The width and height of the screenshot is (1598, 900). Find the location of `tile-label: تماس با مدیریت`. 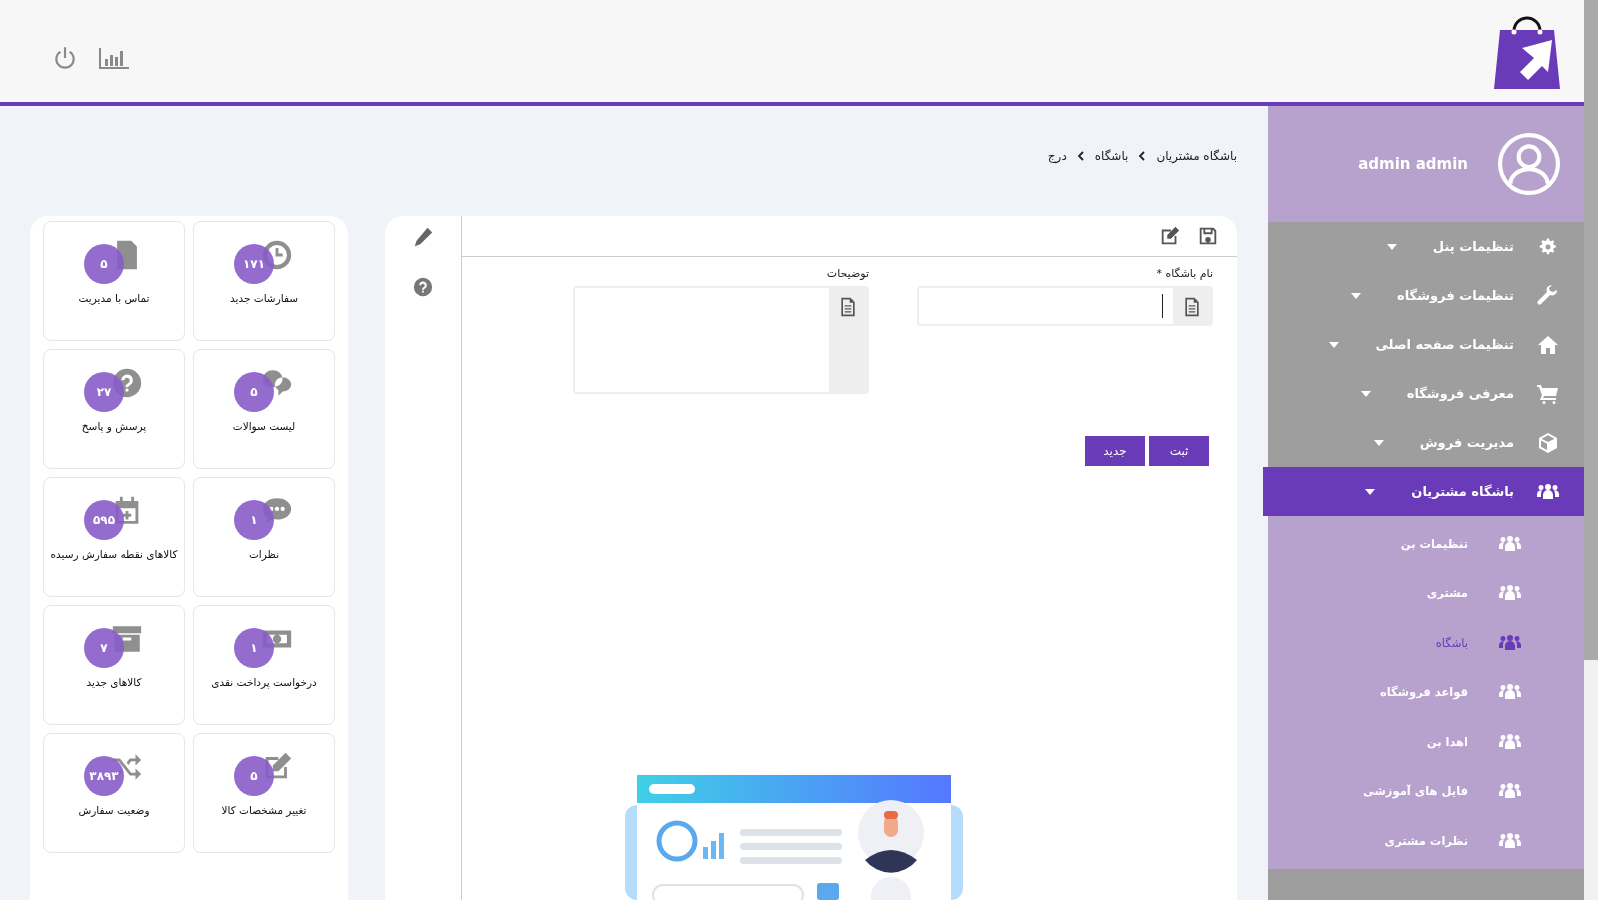

tile-label: تماس با مدیریت is located at coordinates (114, 298).